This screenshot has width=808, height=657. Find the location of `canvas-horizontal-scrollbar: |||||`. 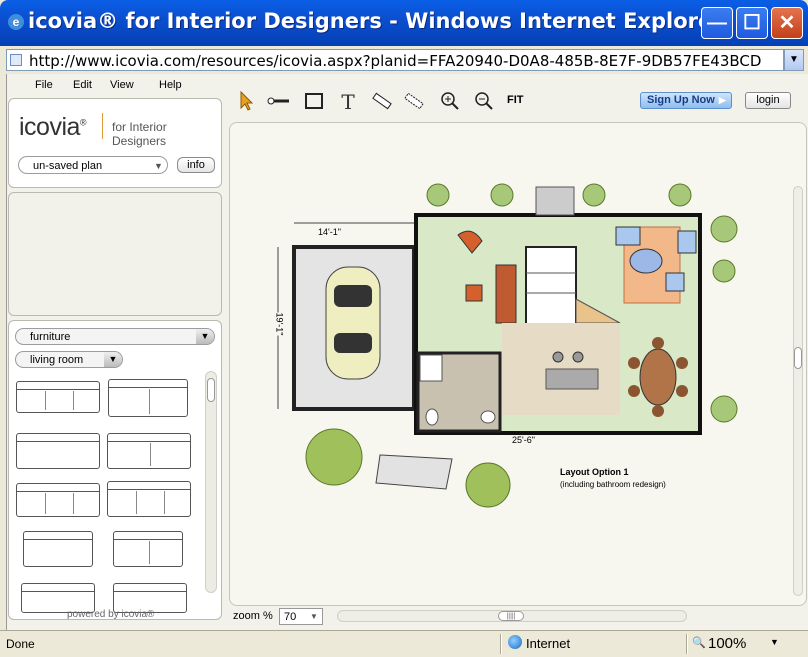

canvas-horizontal-scrollbar: ||||| is located at coordinates (512, 616).